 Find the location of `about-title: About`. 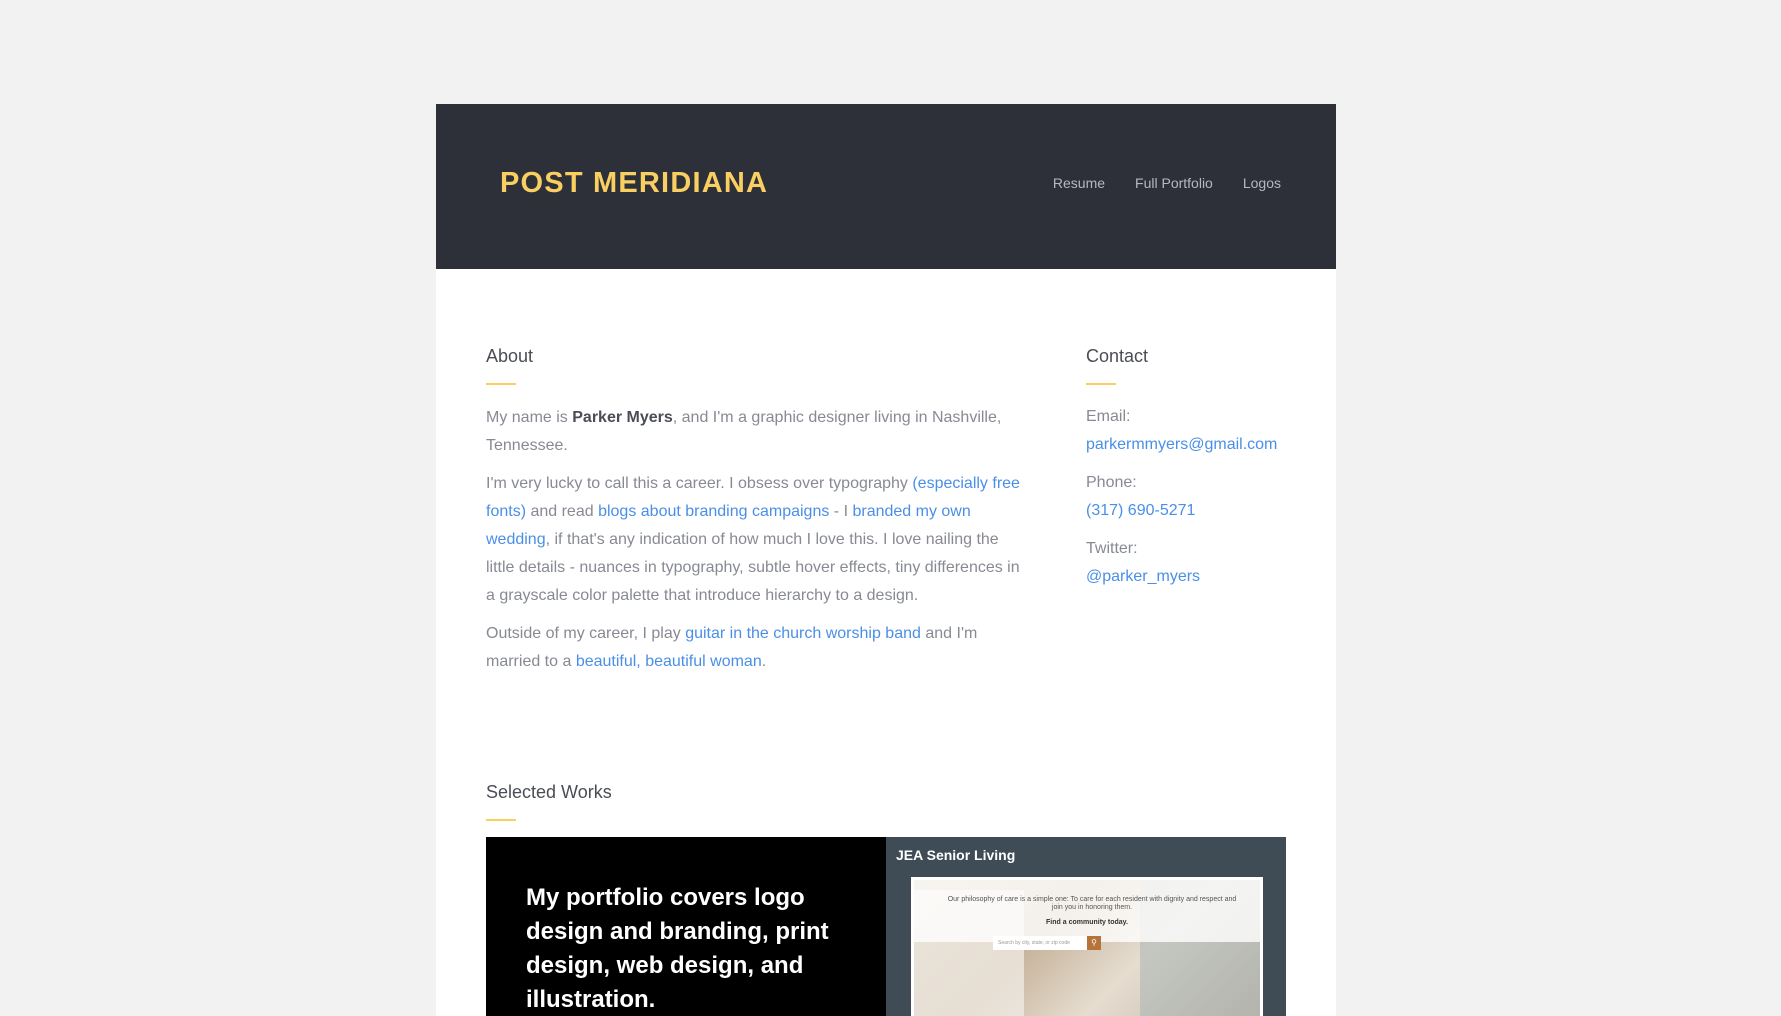

about-title: About is located at coordinates (510, 356).